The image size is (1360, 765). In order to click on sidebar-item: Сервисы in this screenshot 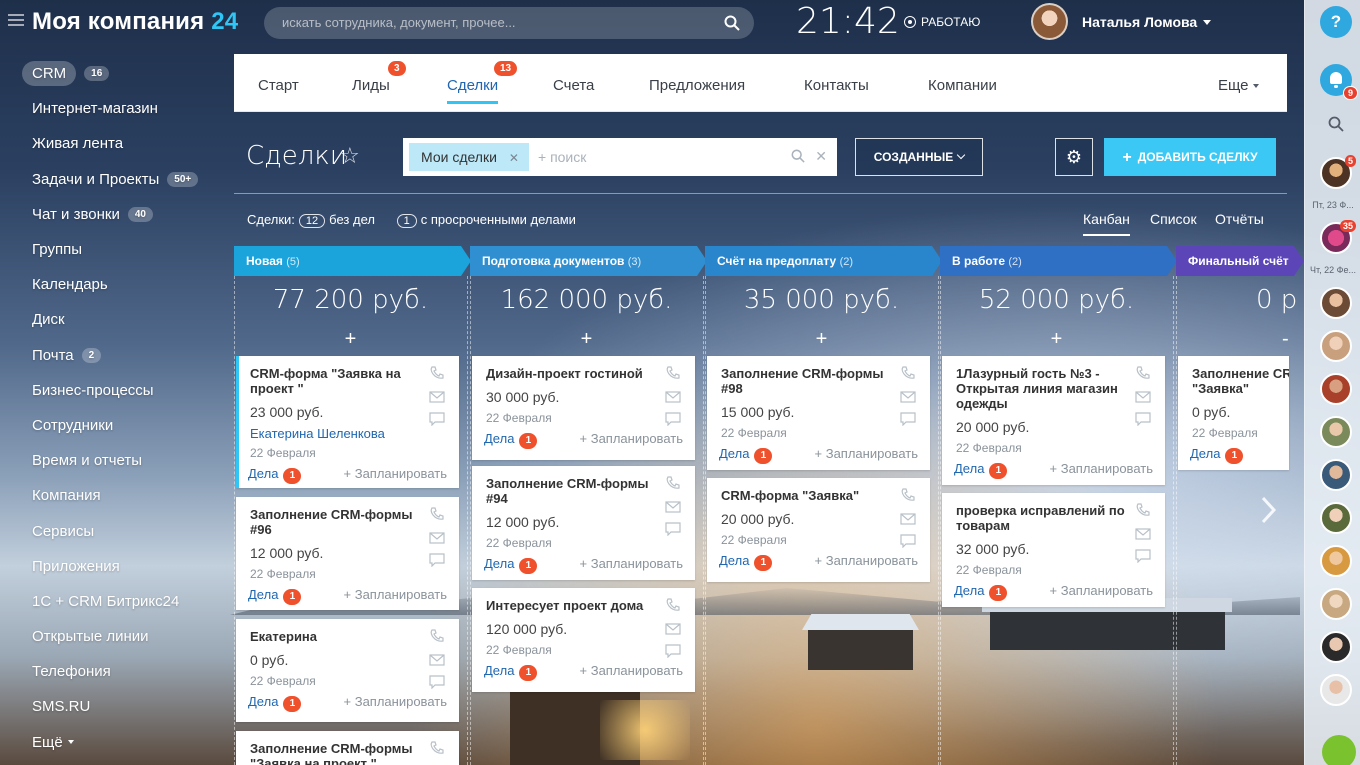, I will do `click(116, 530)`.